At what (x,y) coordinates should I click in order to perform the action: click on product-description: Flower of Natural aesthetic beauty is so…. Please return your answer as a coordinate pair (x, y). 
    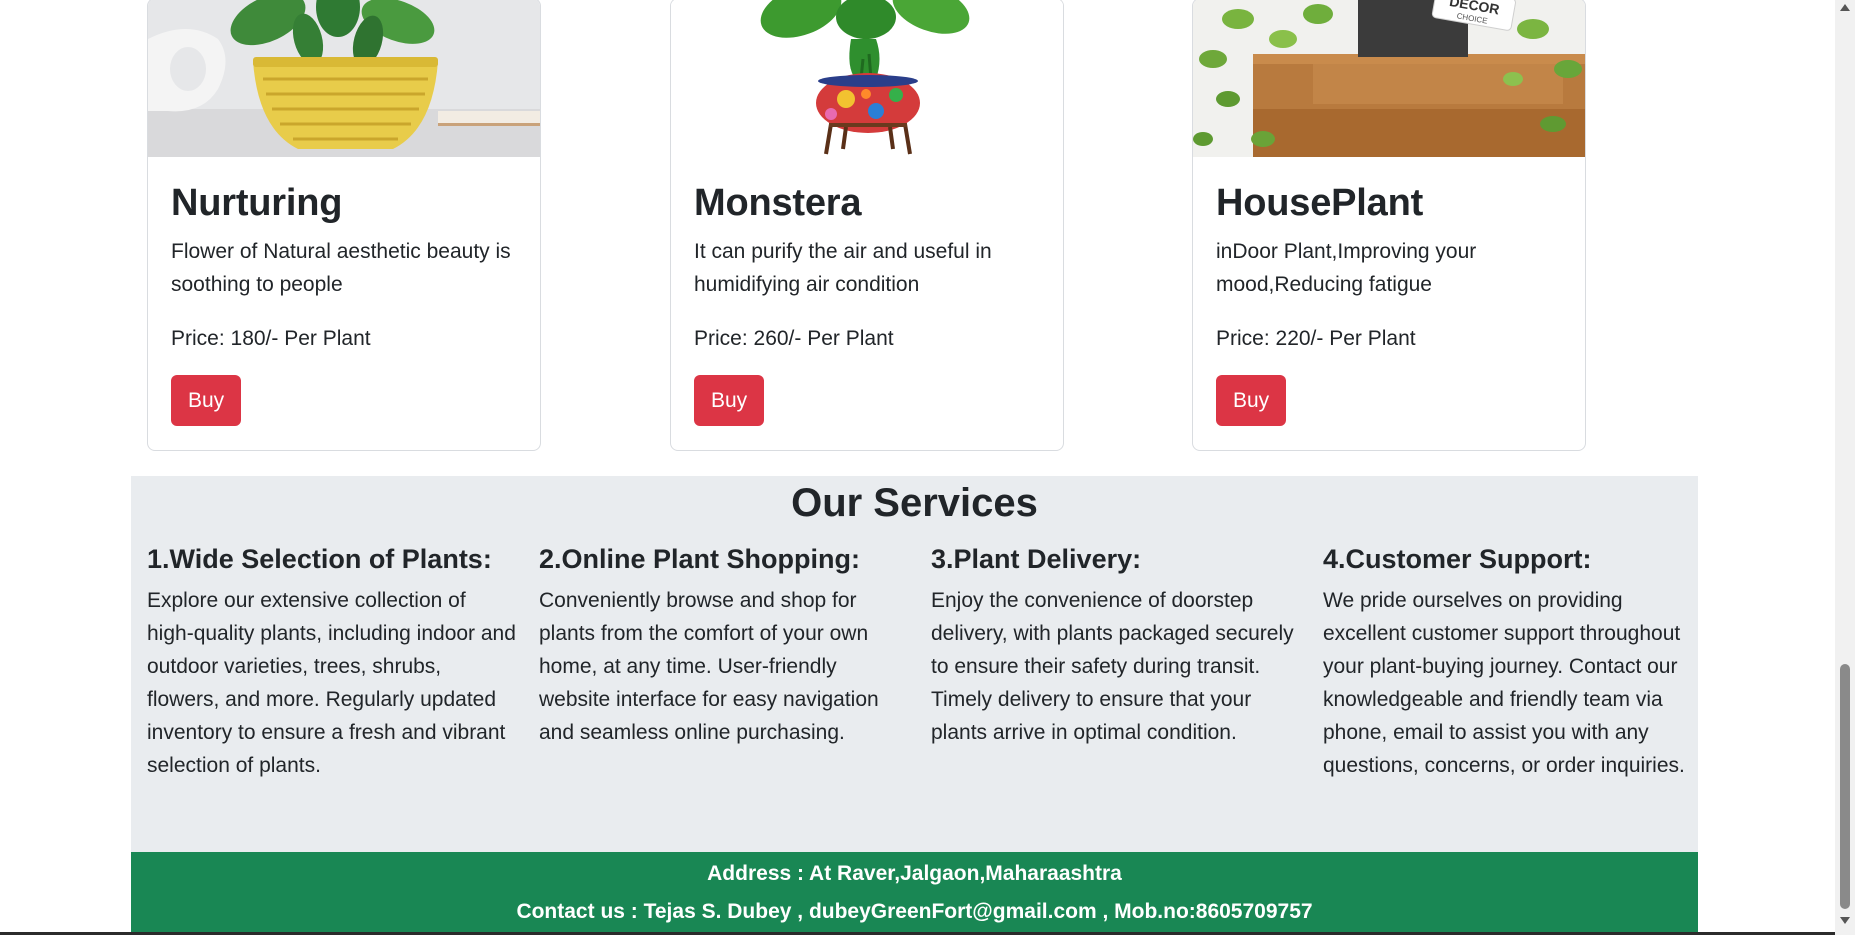
    Looking at the image, I should click on (341, 268).